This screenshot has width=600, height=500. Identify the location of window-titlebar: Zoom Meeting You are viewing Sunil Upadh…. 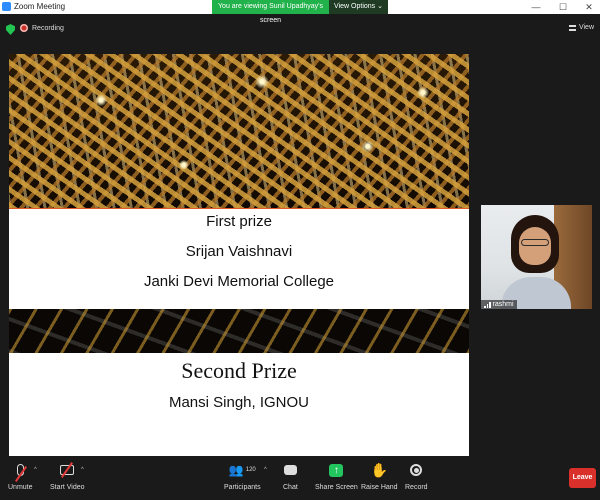
(300, 12).